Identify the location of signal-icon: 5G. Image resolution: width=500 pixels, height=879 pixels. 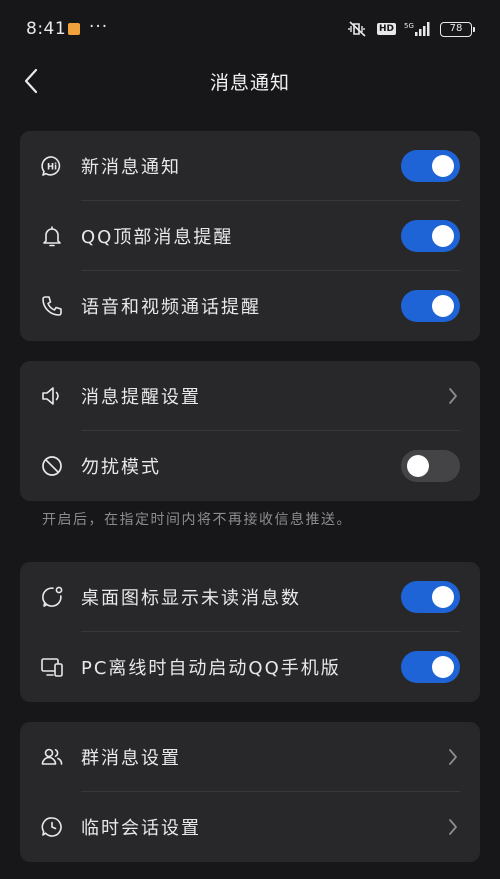
(417, 29).